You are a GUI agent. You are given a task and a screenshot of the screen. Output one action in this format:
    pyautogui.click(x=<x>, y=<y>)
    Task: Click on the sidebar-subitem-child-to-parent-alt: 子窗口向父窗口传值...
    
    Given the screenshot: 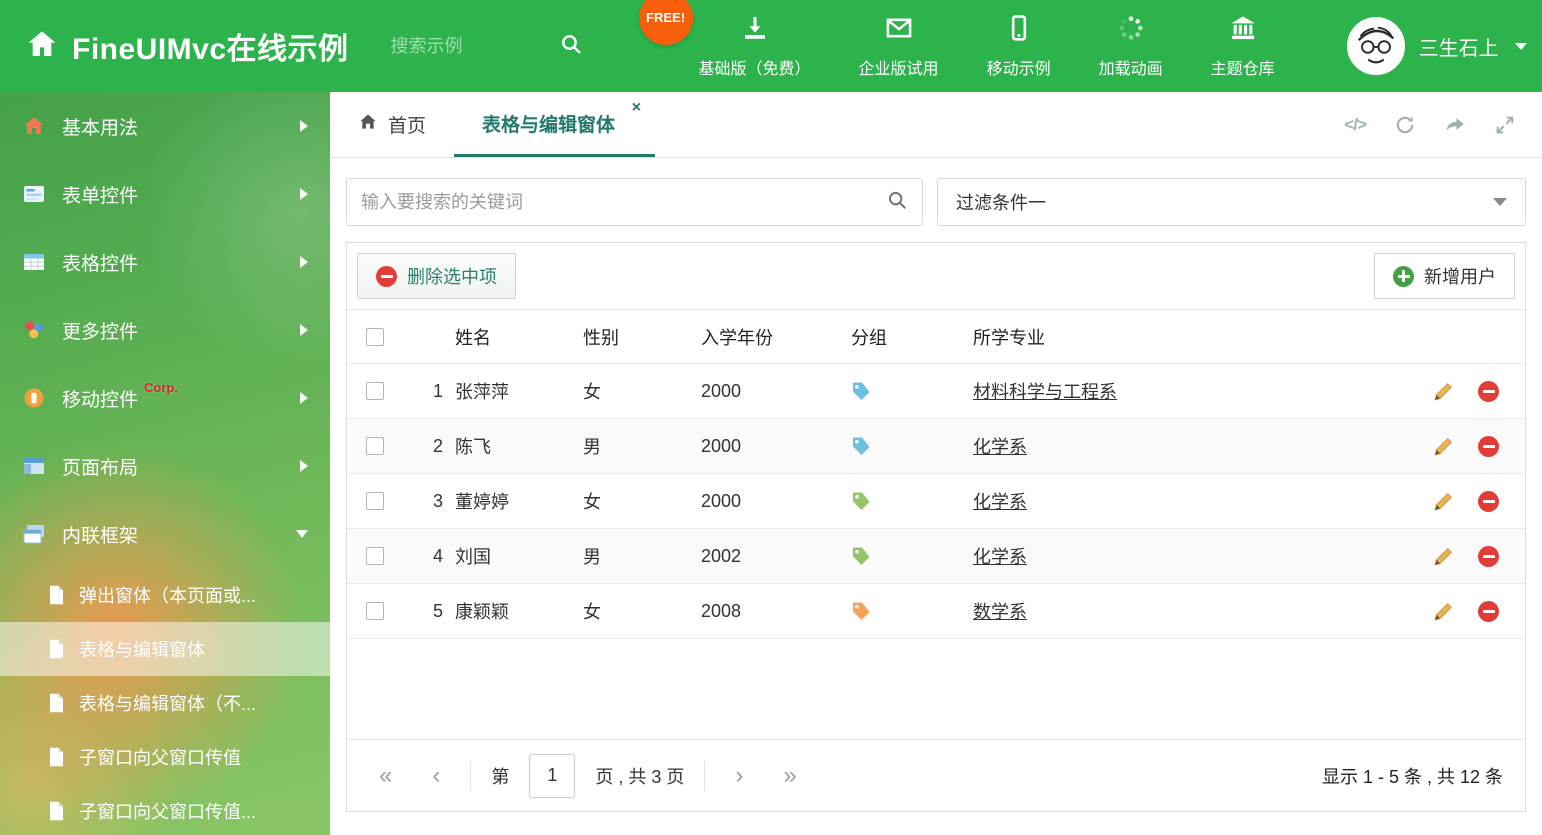 What is the action you would take?
    pyautogui.click(x=165, y=809)
    